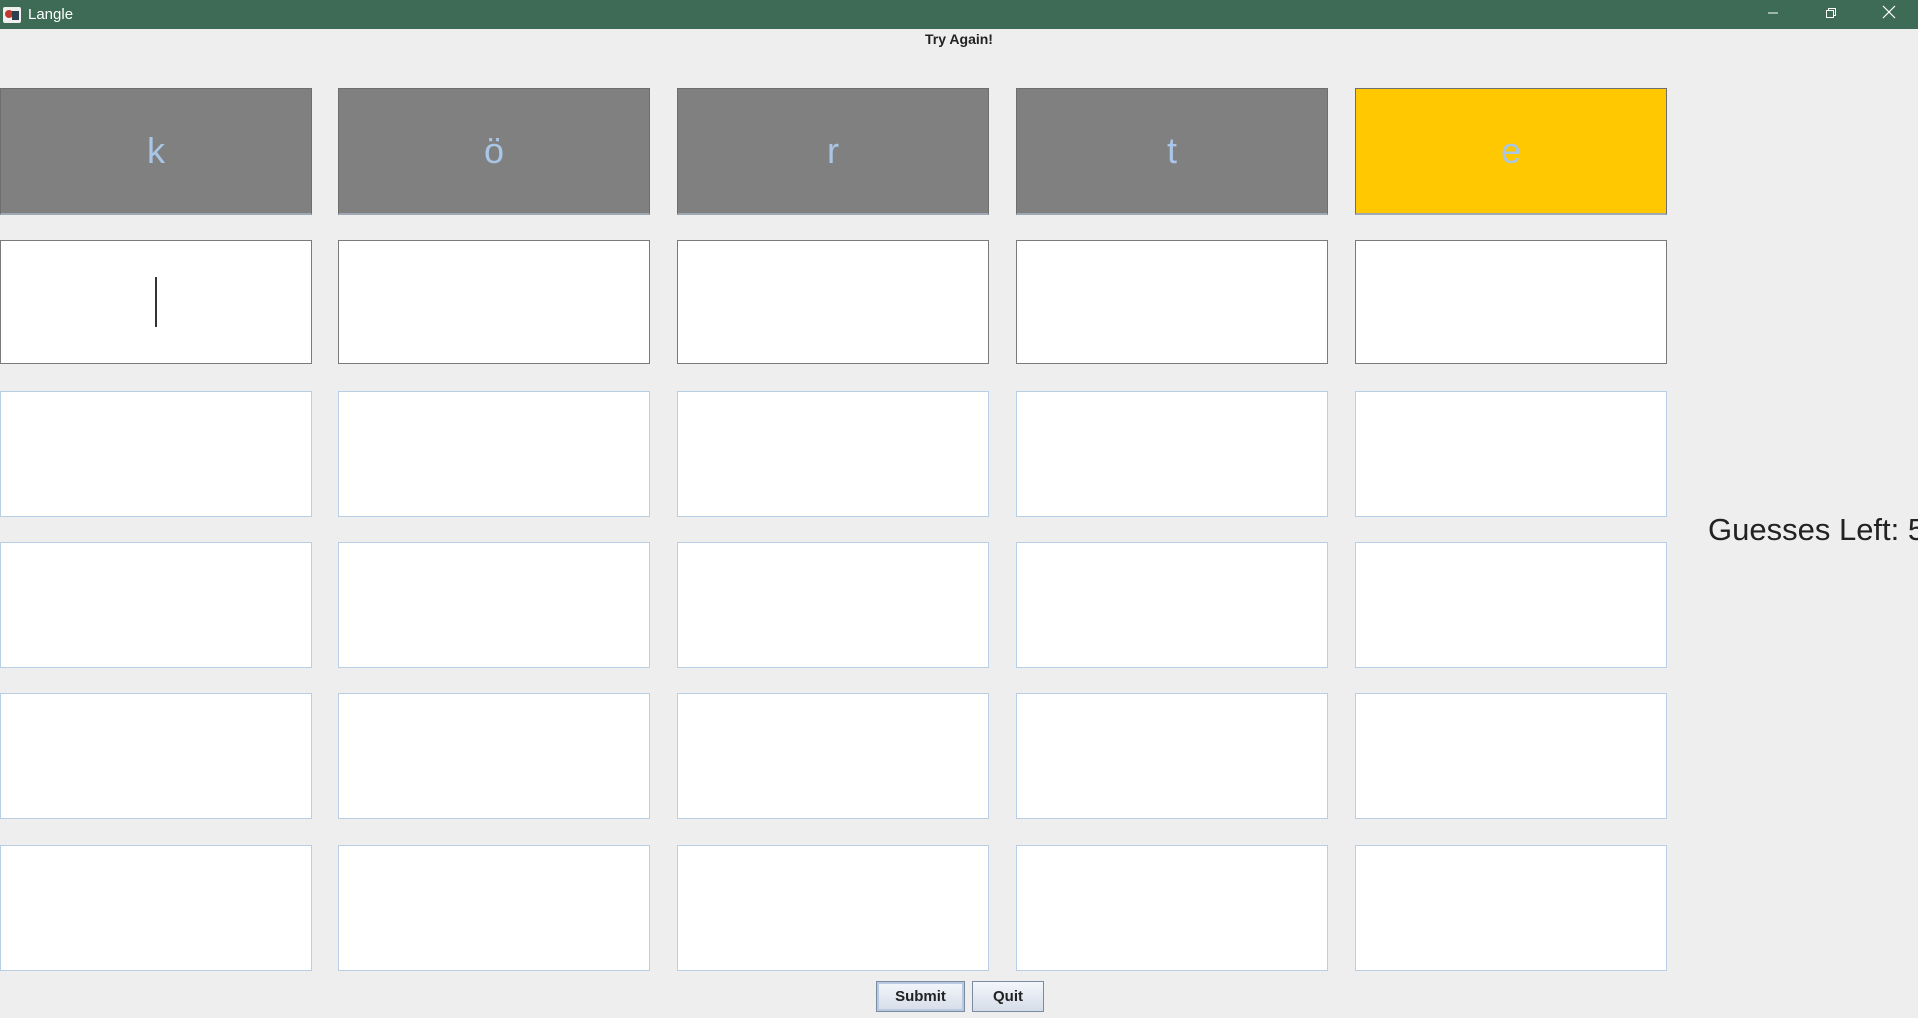  Describe the element at coordinates (1511, 151) in the screenshot. I see `letter-tile: e` at that location.